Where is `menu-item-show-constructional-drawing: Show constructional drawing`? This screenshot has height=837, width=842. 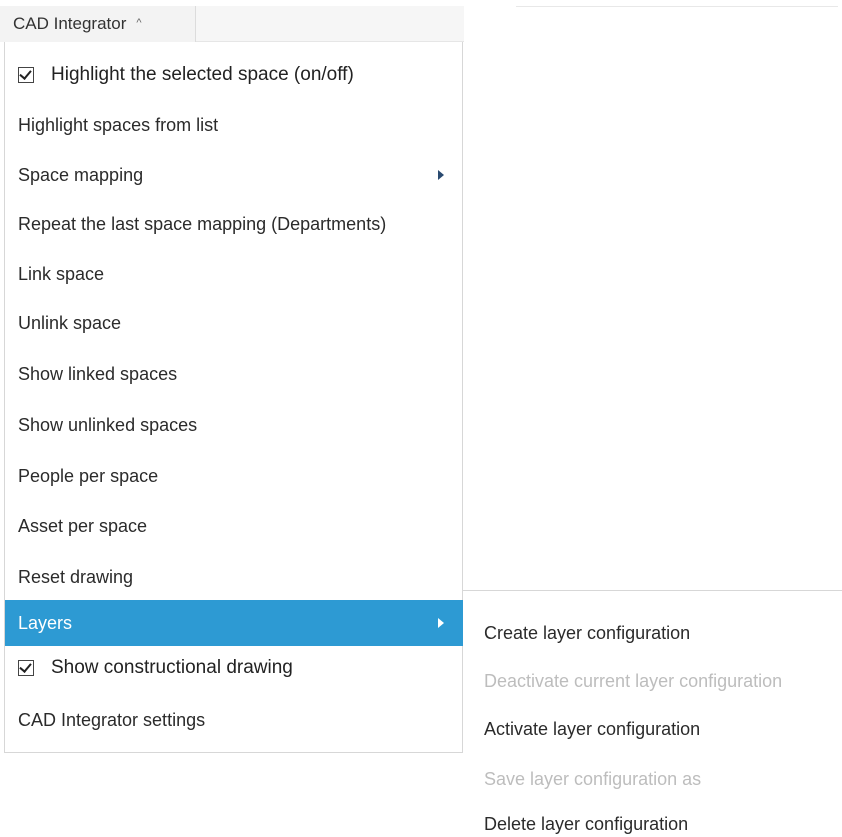 menu-item-show-constructional-drawing: Show constructional drawing is located at coordinates (234, 668).